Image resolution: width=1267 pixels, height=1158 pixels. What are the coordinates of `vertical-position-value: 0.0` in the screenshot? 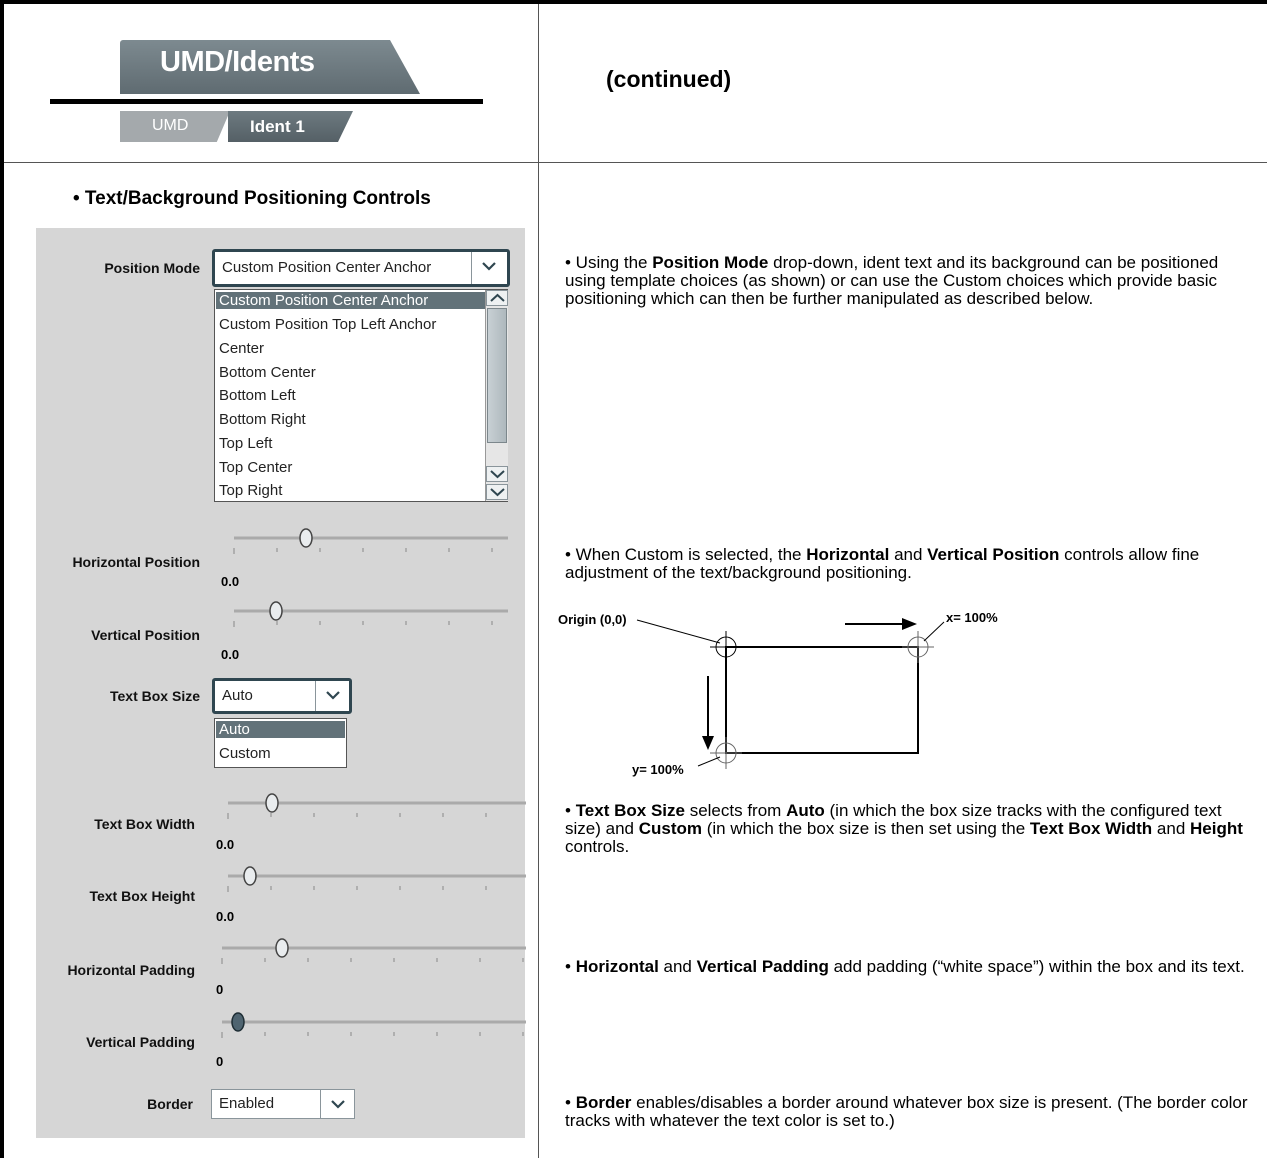 It's located at (230, 654).